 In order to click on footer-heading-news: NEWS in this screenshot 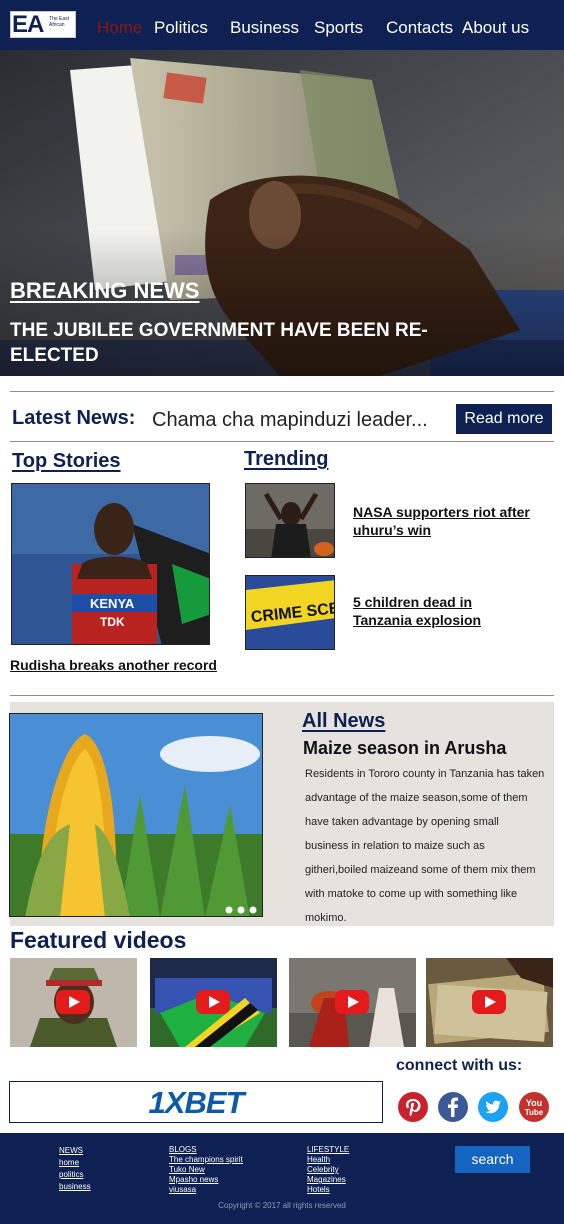, I will do `click(75, 1151)`.